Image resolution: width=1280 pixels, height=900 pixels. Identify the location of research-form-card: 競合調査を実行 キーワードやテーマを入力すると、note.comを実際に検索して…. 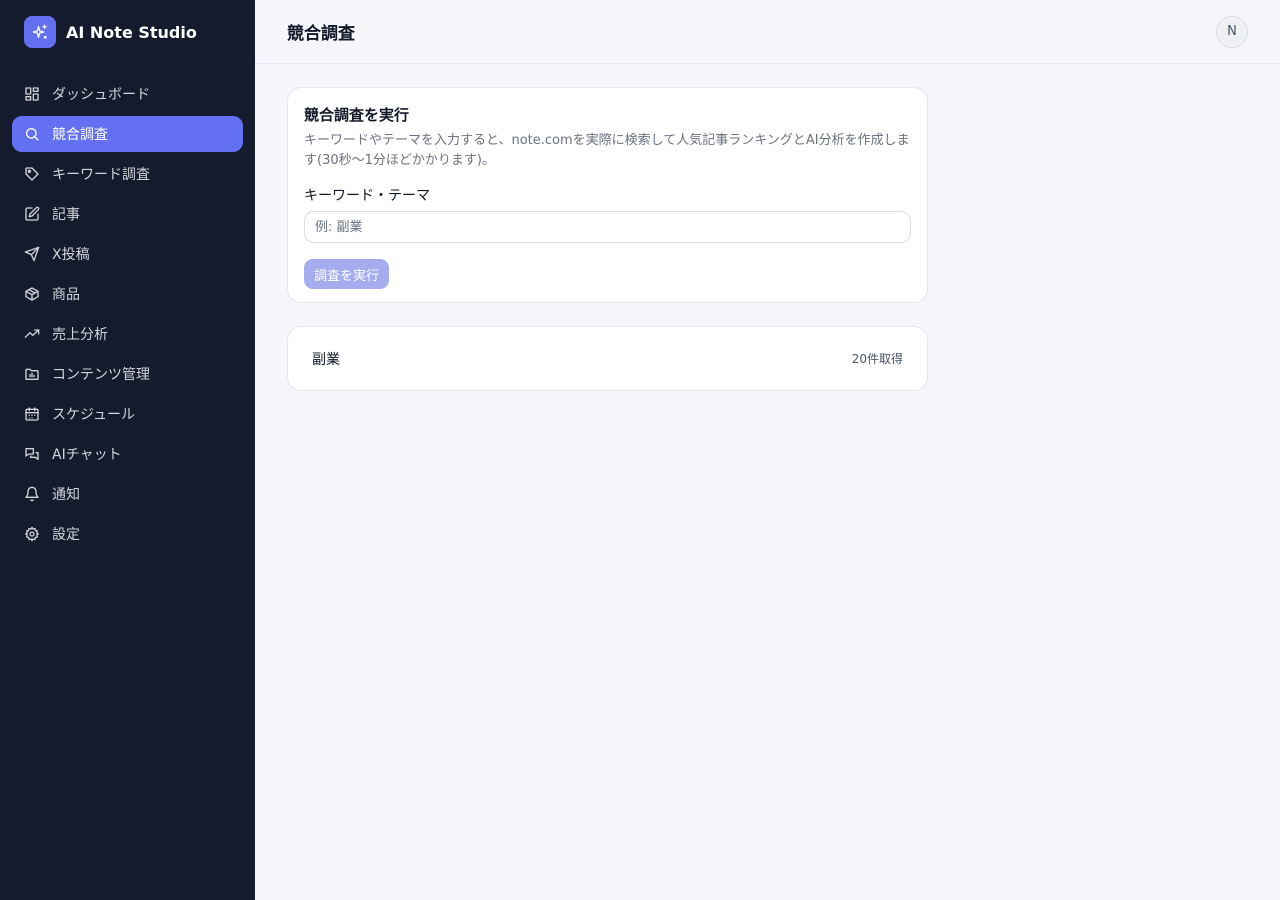
(607, 195).